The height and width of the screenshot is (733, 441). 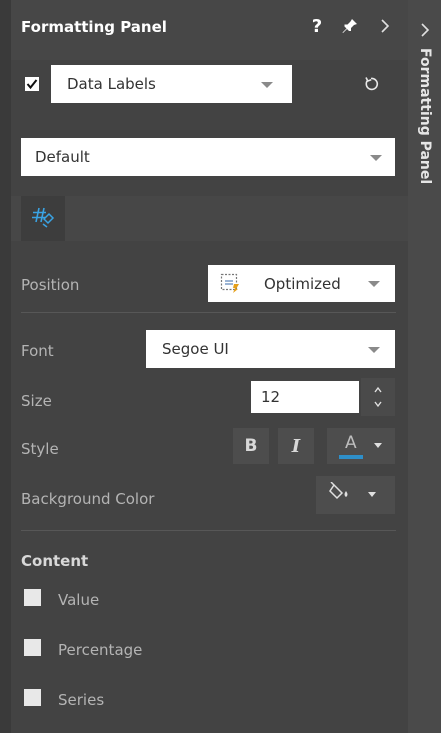 I want to click on size-input: 12, so click(x=305, y=397).